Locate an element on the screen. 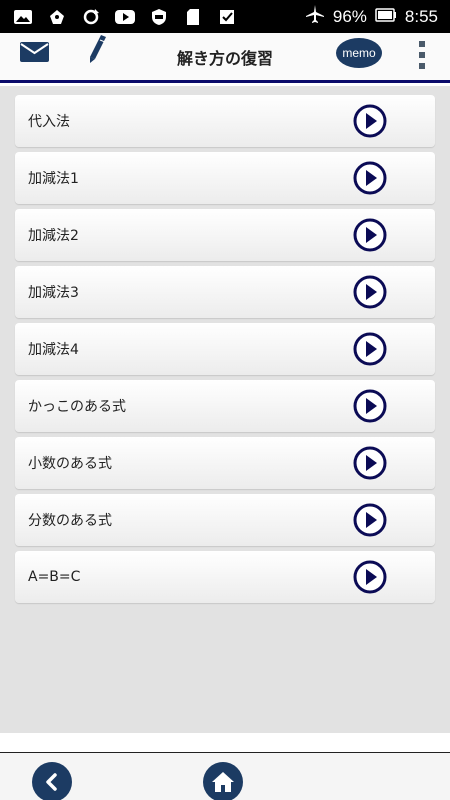 This screenshot has width=450, height=800. mail-icon is located at coordinates (34, 54).